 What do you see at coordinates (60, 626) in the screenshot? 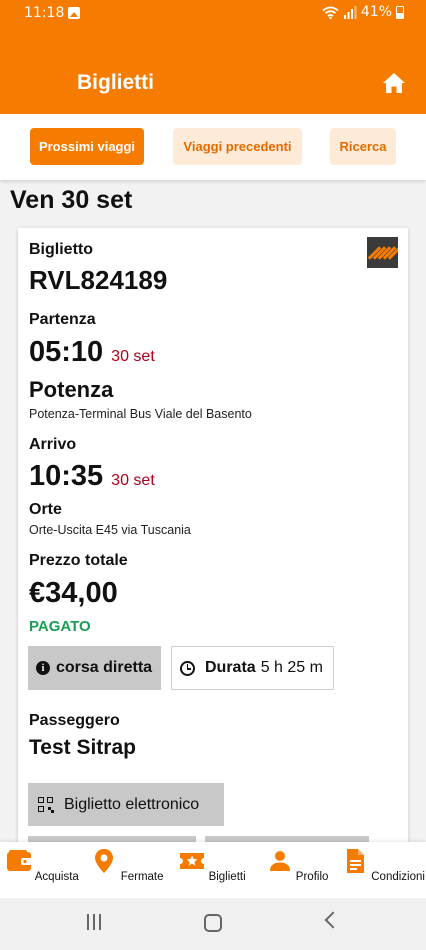
I see `payment-status: PAGATO` at bounding box center [60, 626].